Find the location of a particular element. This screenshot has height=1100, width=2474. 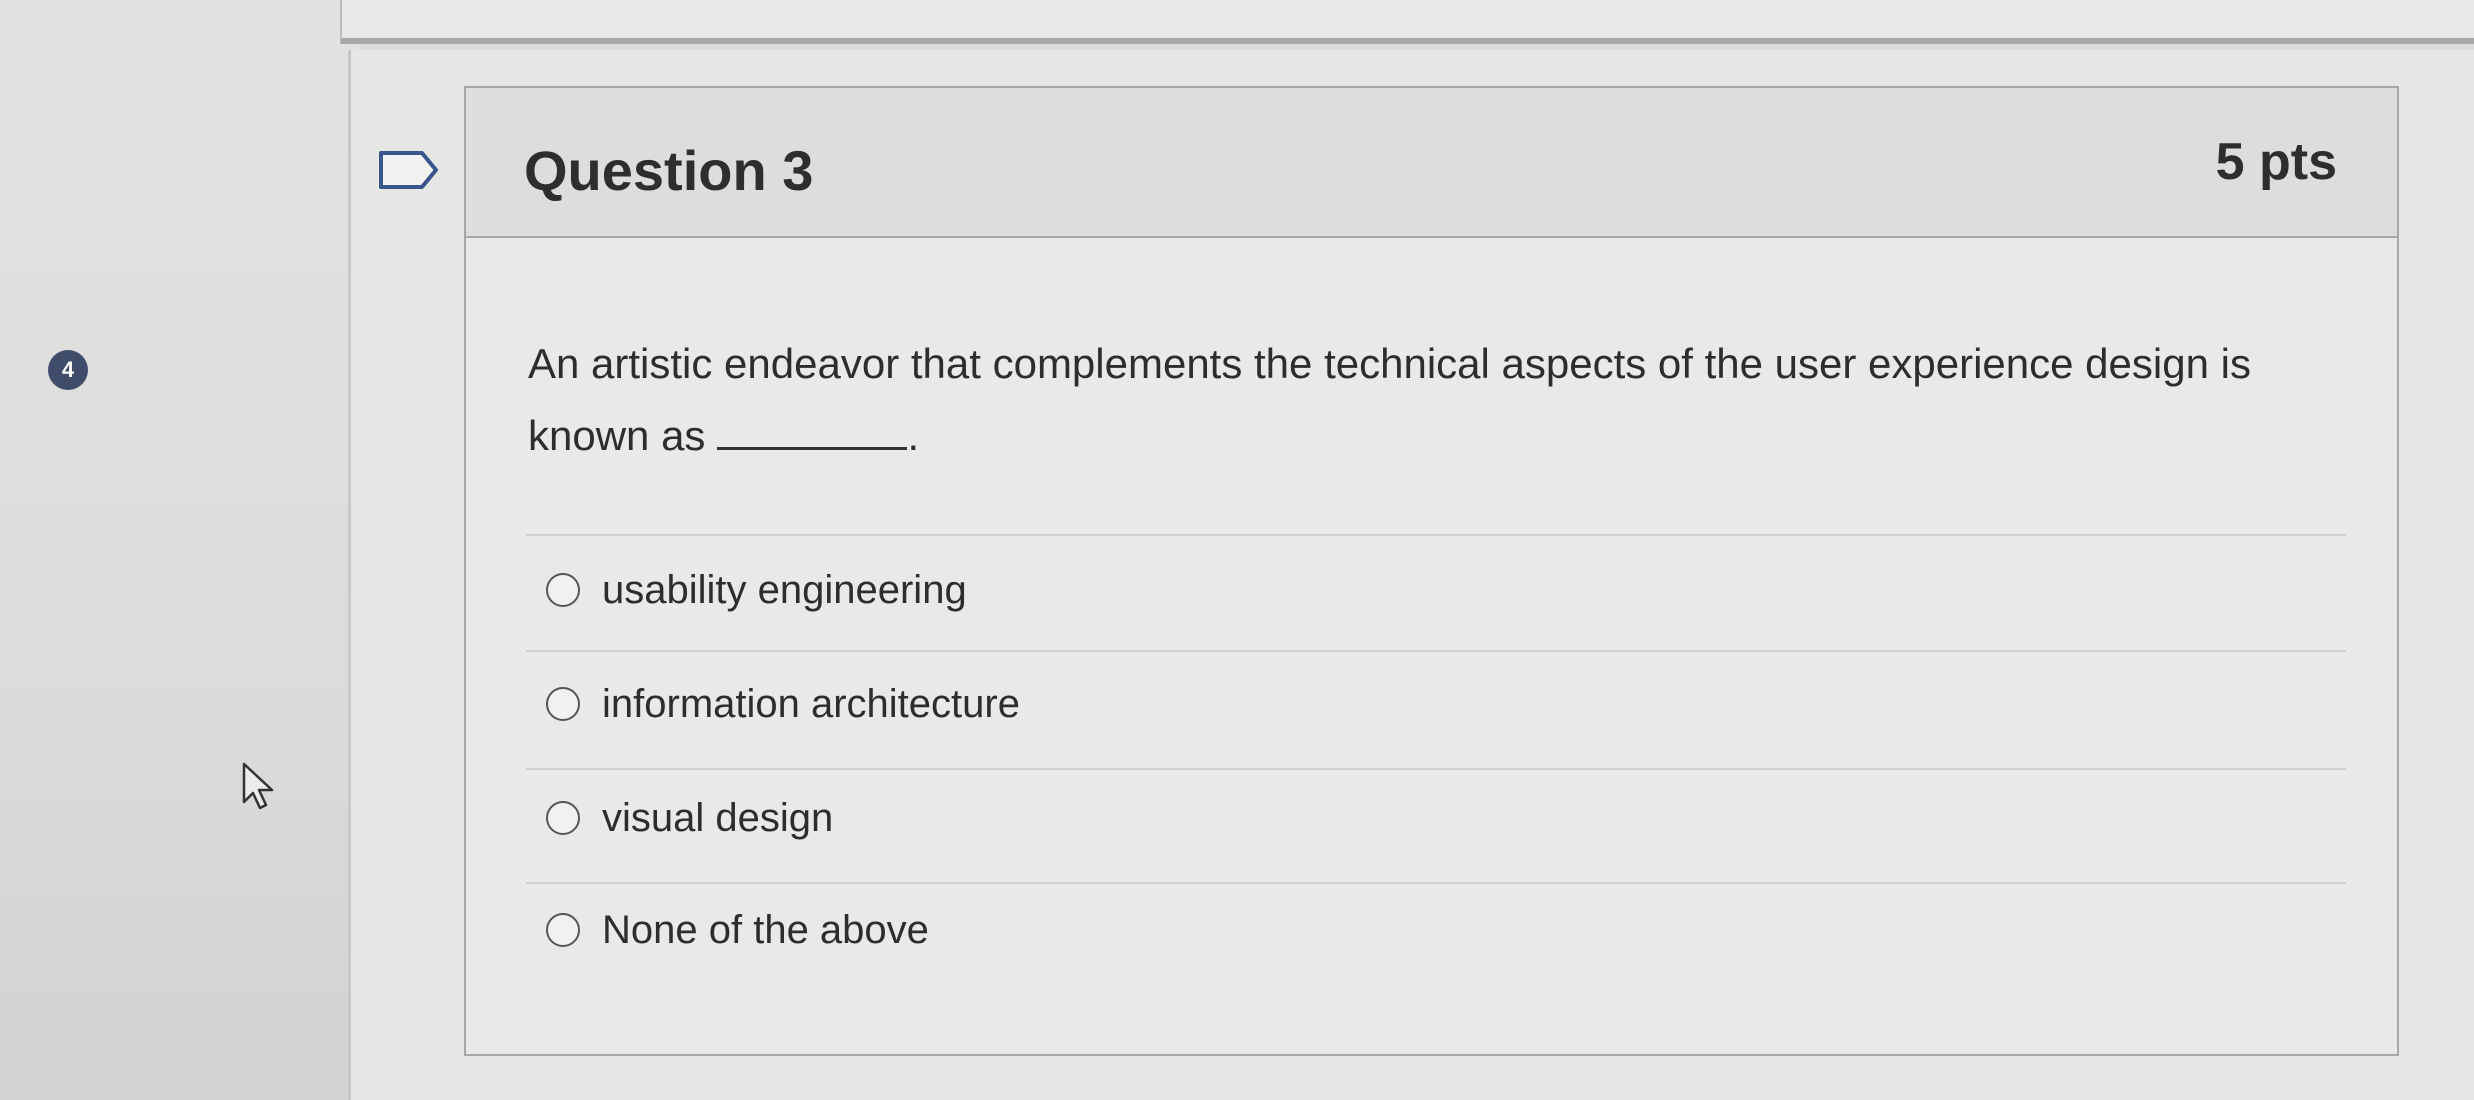

question-points: 5 pts is located at coordinates (2276, 162).